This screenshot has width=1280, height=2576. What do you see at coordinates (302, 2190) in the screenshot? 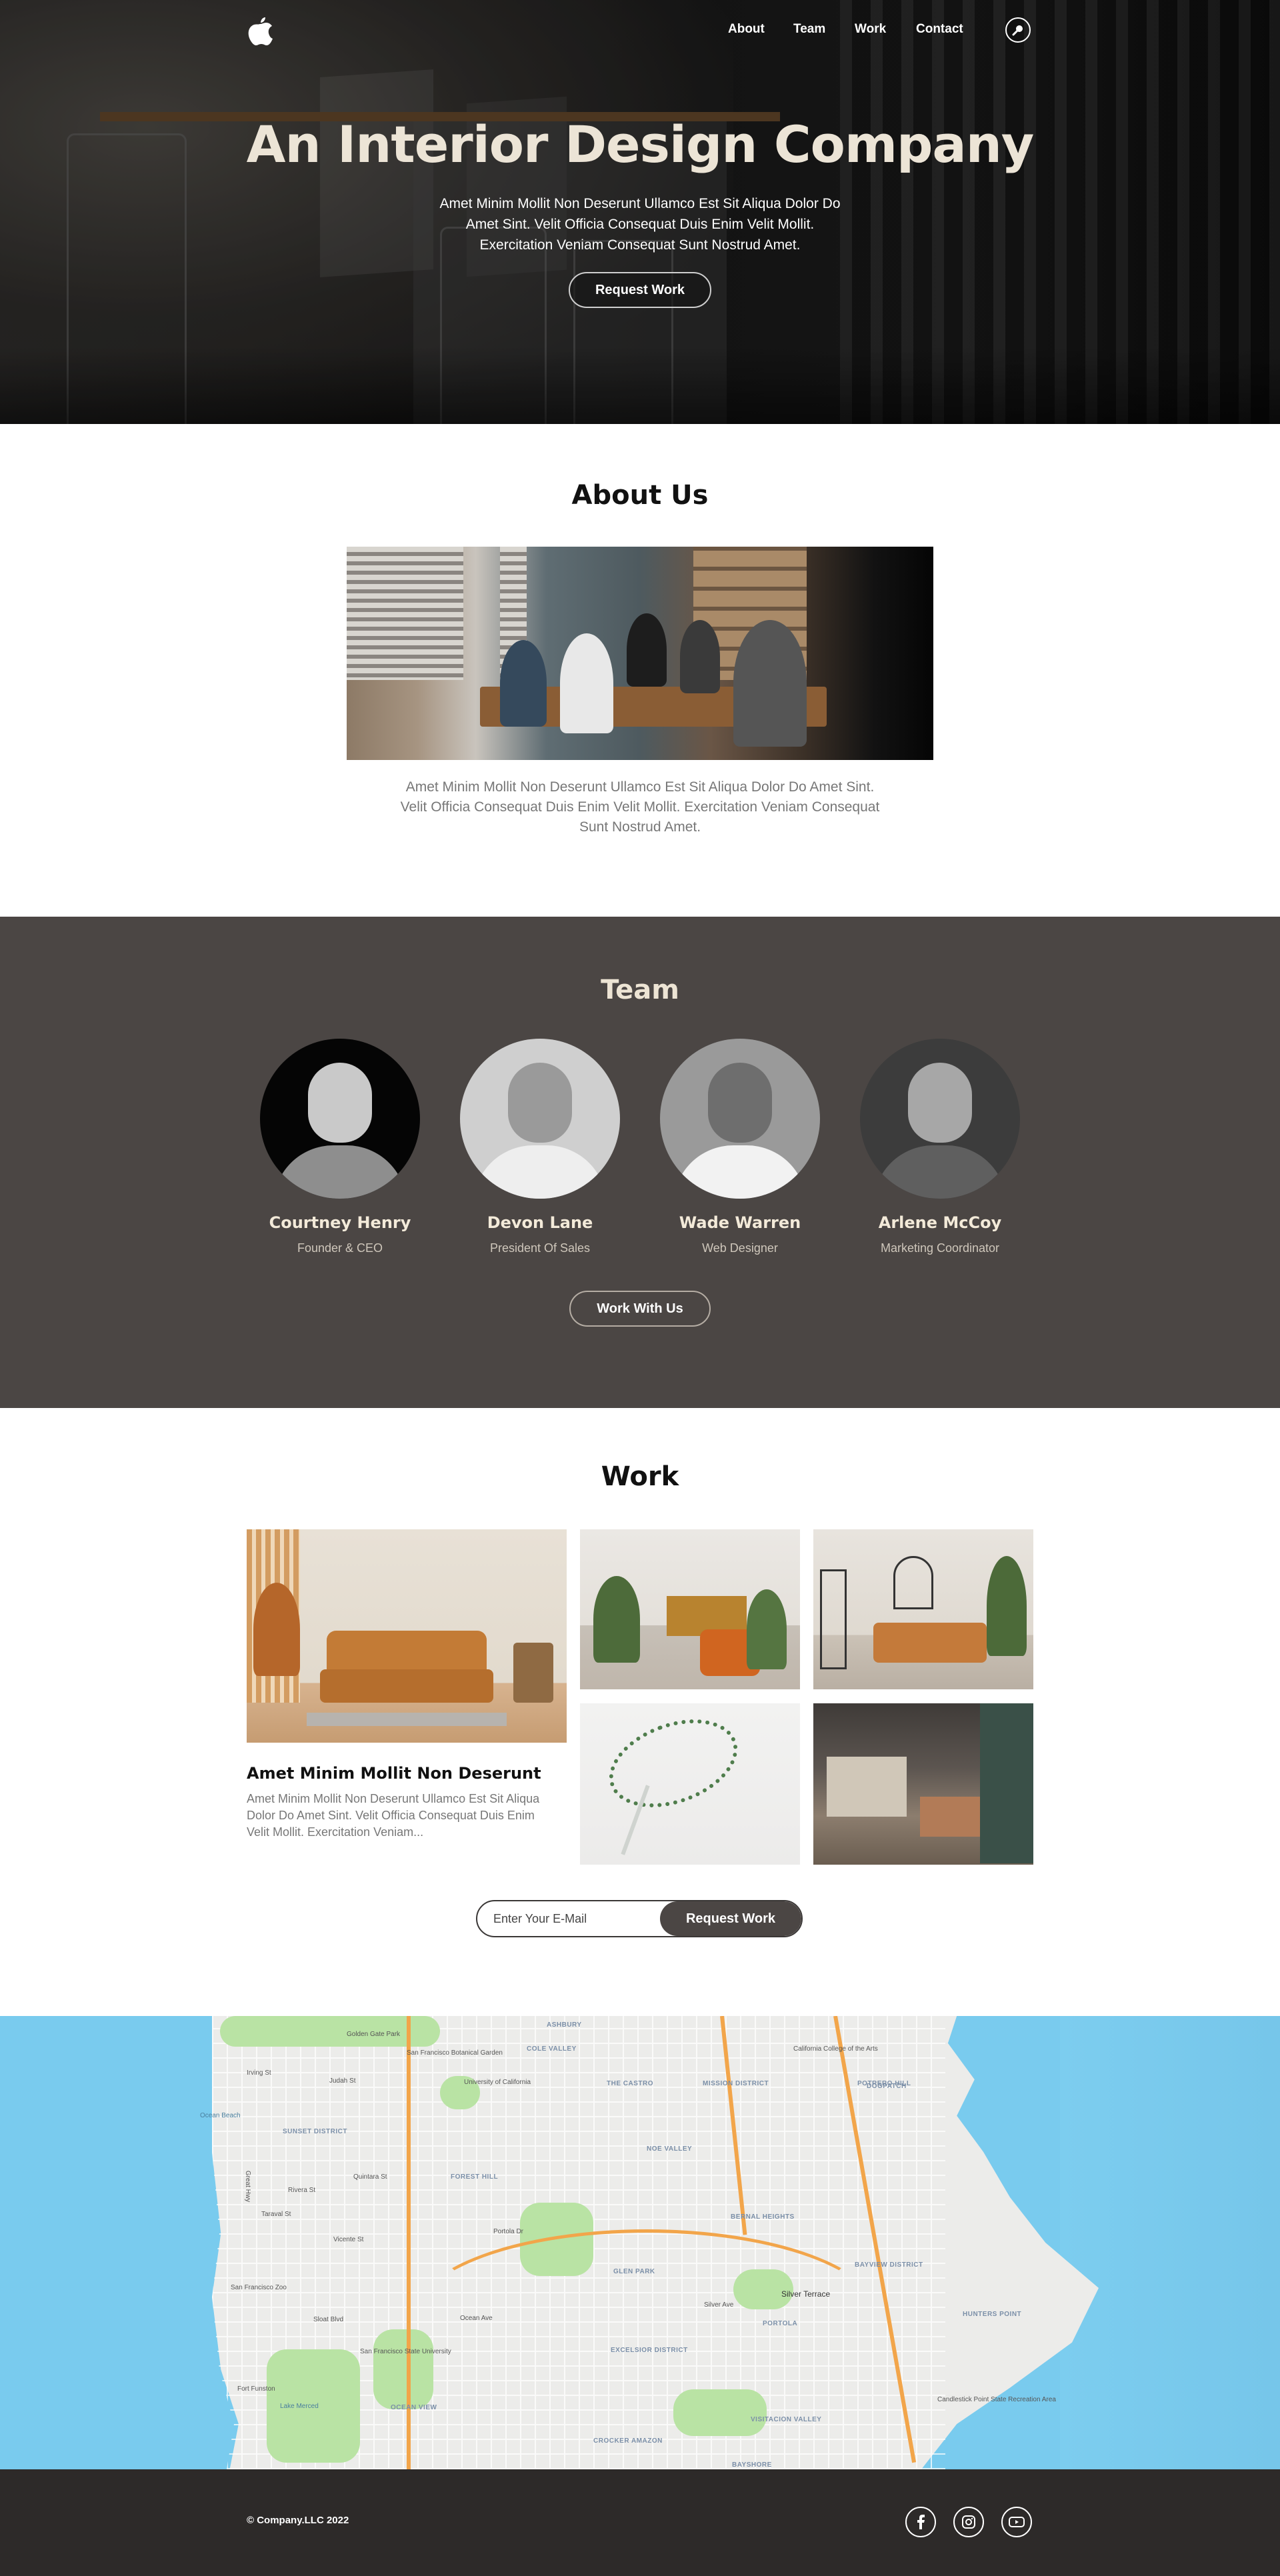
I see `map-label: Rivera St` at bounding box center [302, 2190].